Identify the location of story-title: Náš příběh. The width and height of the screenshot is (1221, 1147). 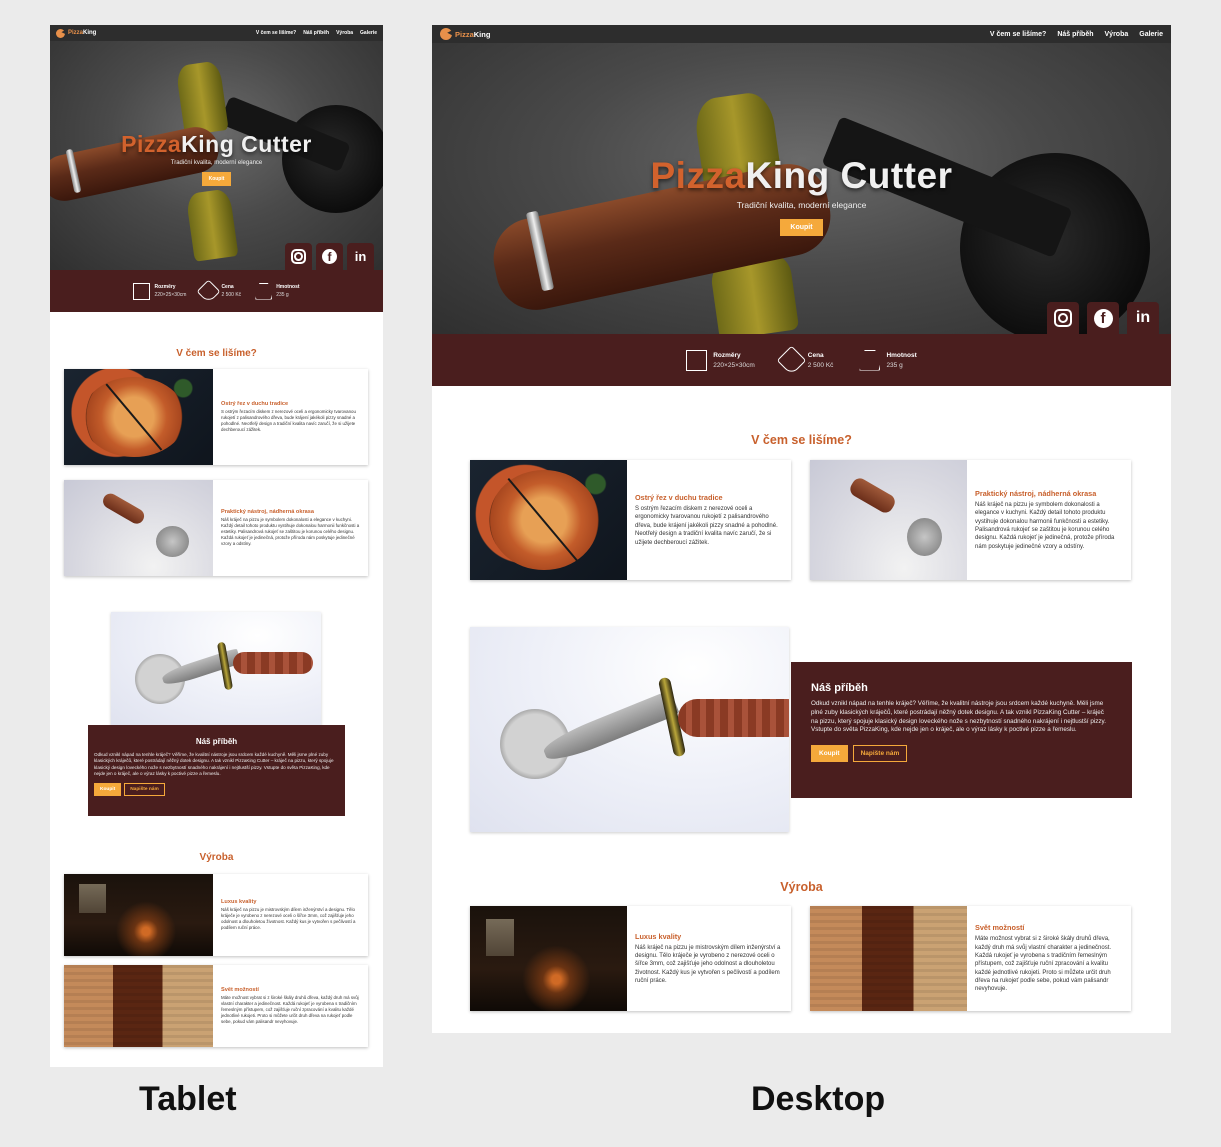
(216, 741).